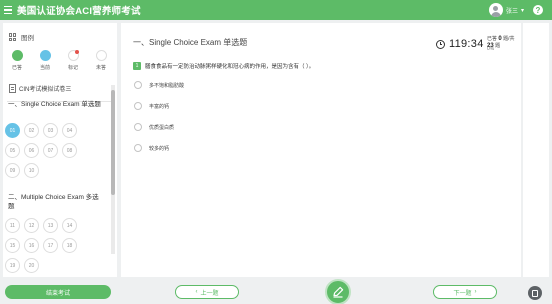 This screenshot has width=552, height=304. Describe the element at coordinates (511, 11) in the screenshot. I see `user-name: 张三` at that location.